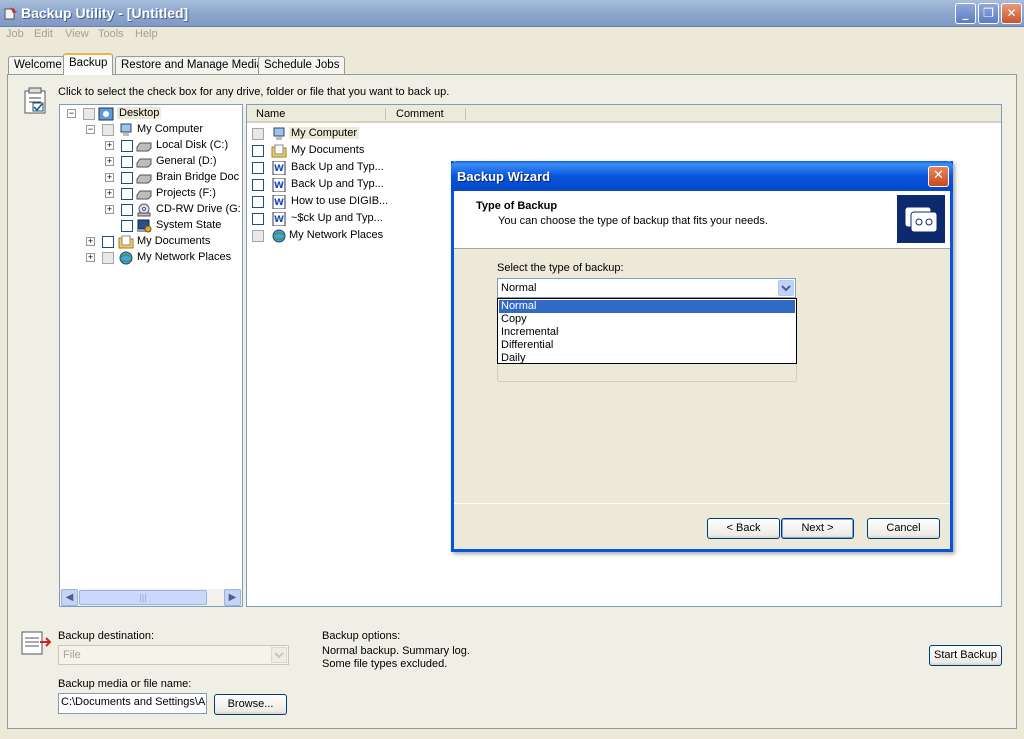 Image resolution: width=1024 pixels, height=739 pixels. Describe the element at coordinates (512, 36) in the screenshot. I see `menu-bar: Job Edit View Tools Help` at that location.